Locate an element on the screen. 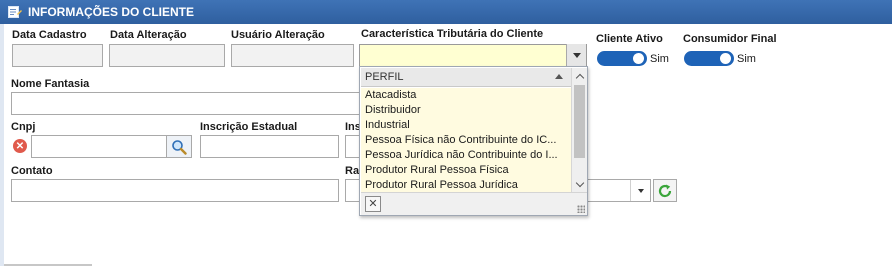  option-atacadista: Atacadista is located at coordinates (466, 95).